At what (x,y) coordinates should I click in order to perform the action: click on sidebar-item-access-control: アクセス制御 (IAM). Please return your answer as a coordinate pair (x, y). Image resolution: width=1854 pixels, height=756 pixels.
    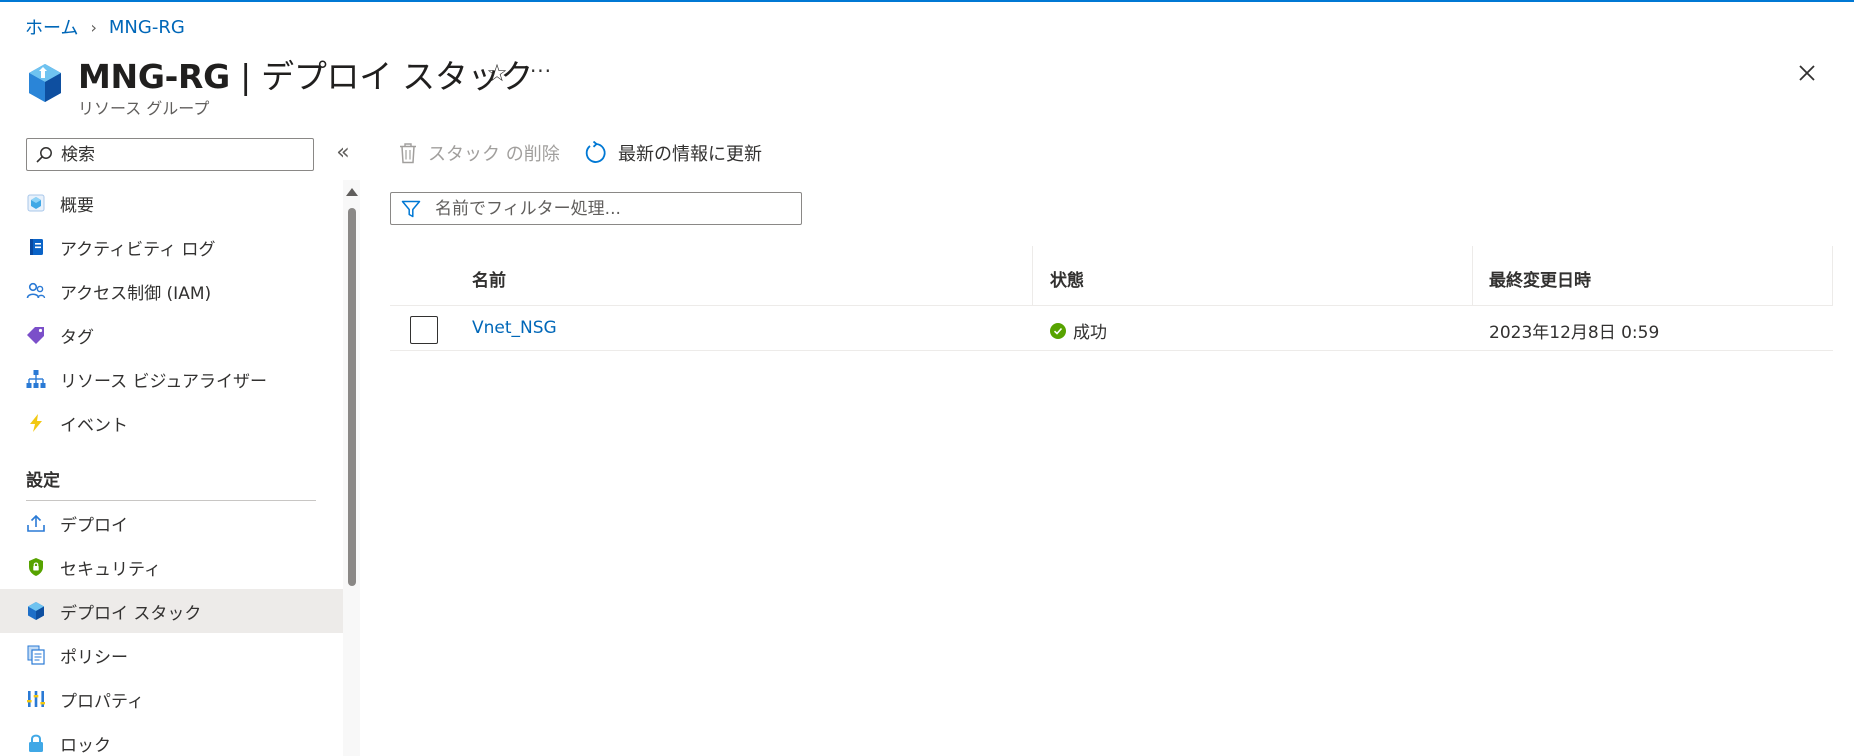
    Looking at the image, I should click on (171, 291).